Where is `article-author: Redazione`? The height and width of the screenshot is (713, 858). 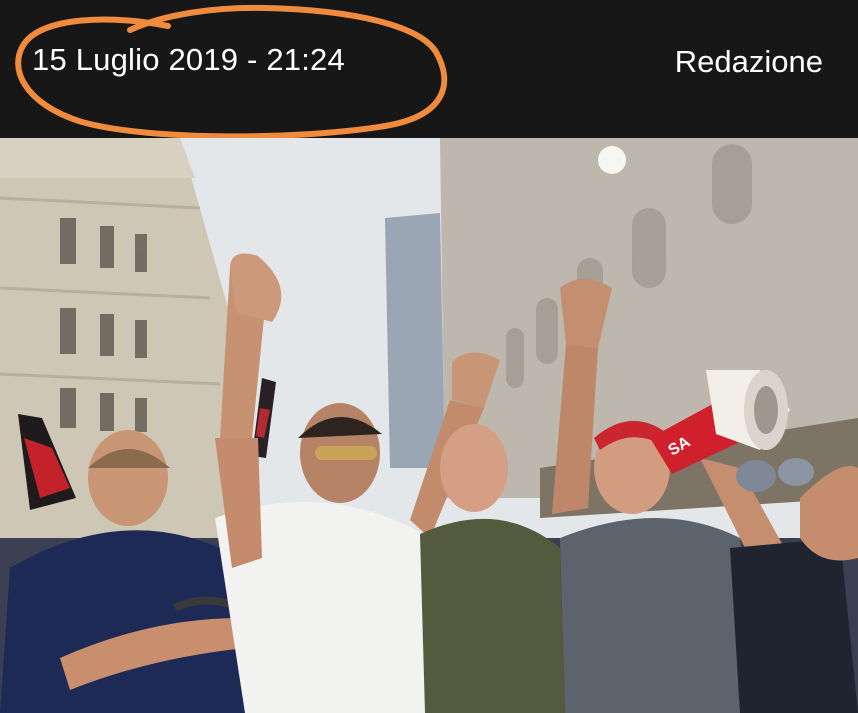
article-author: Redazione is located at coordinates (749, 62).